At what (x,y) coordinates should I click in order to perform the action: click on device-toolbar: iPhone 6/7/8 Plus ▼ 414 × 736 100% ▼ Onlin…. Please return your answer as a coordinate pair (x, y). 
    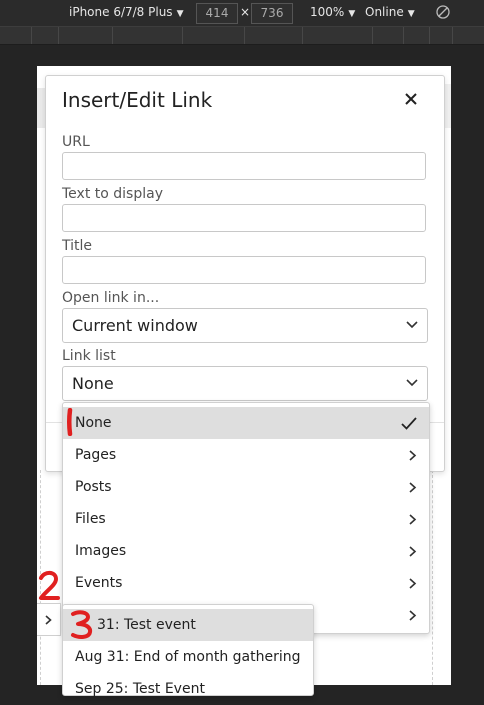
    Looking at the image, I should click on (242, 13).